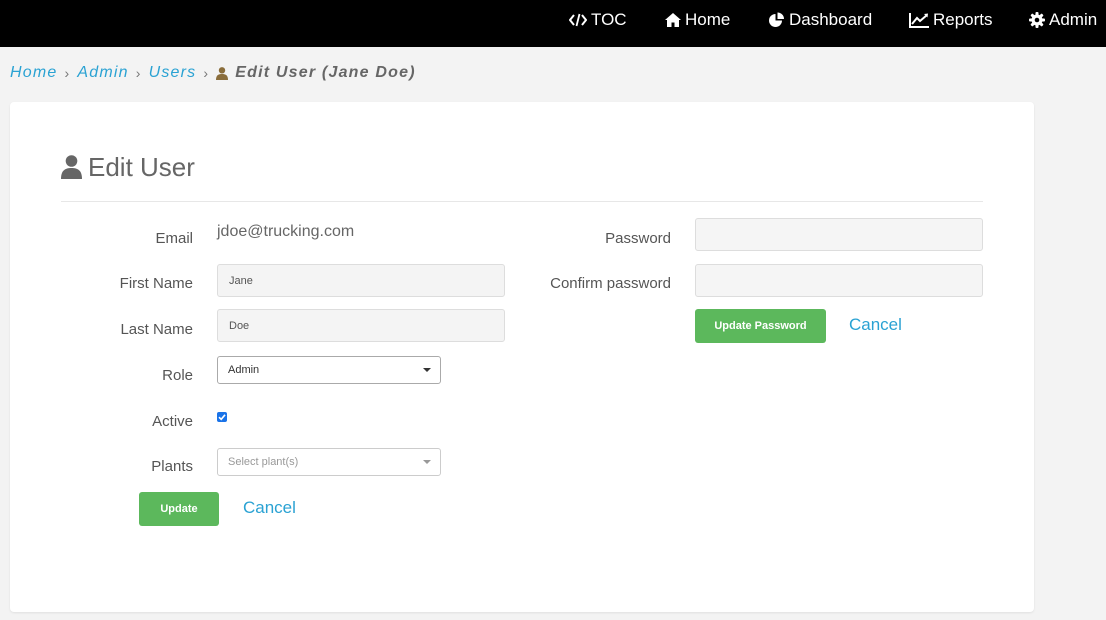  I want to click on nav-item-dashboard: Dashboard, so click(820, 20).